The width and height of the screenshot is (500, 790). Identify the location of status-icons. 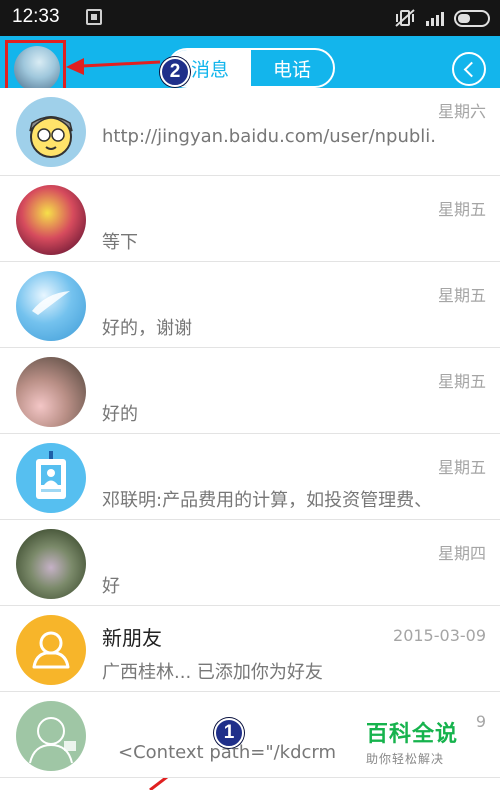
(442, 18).